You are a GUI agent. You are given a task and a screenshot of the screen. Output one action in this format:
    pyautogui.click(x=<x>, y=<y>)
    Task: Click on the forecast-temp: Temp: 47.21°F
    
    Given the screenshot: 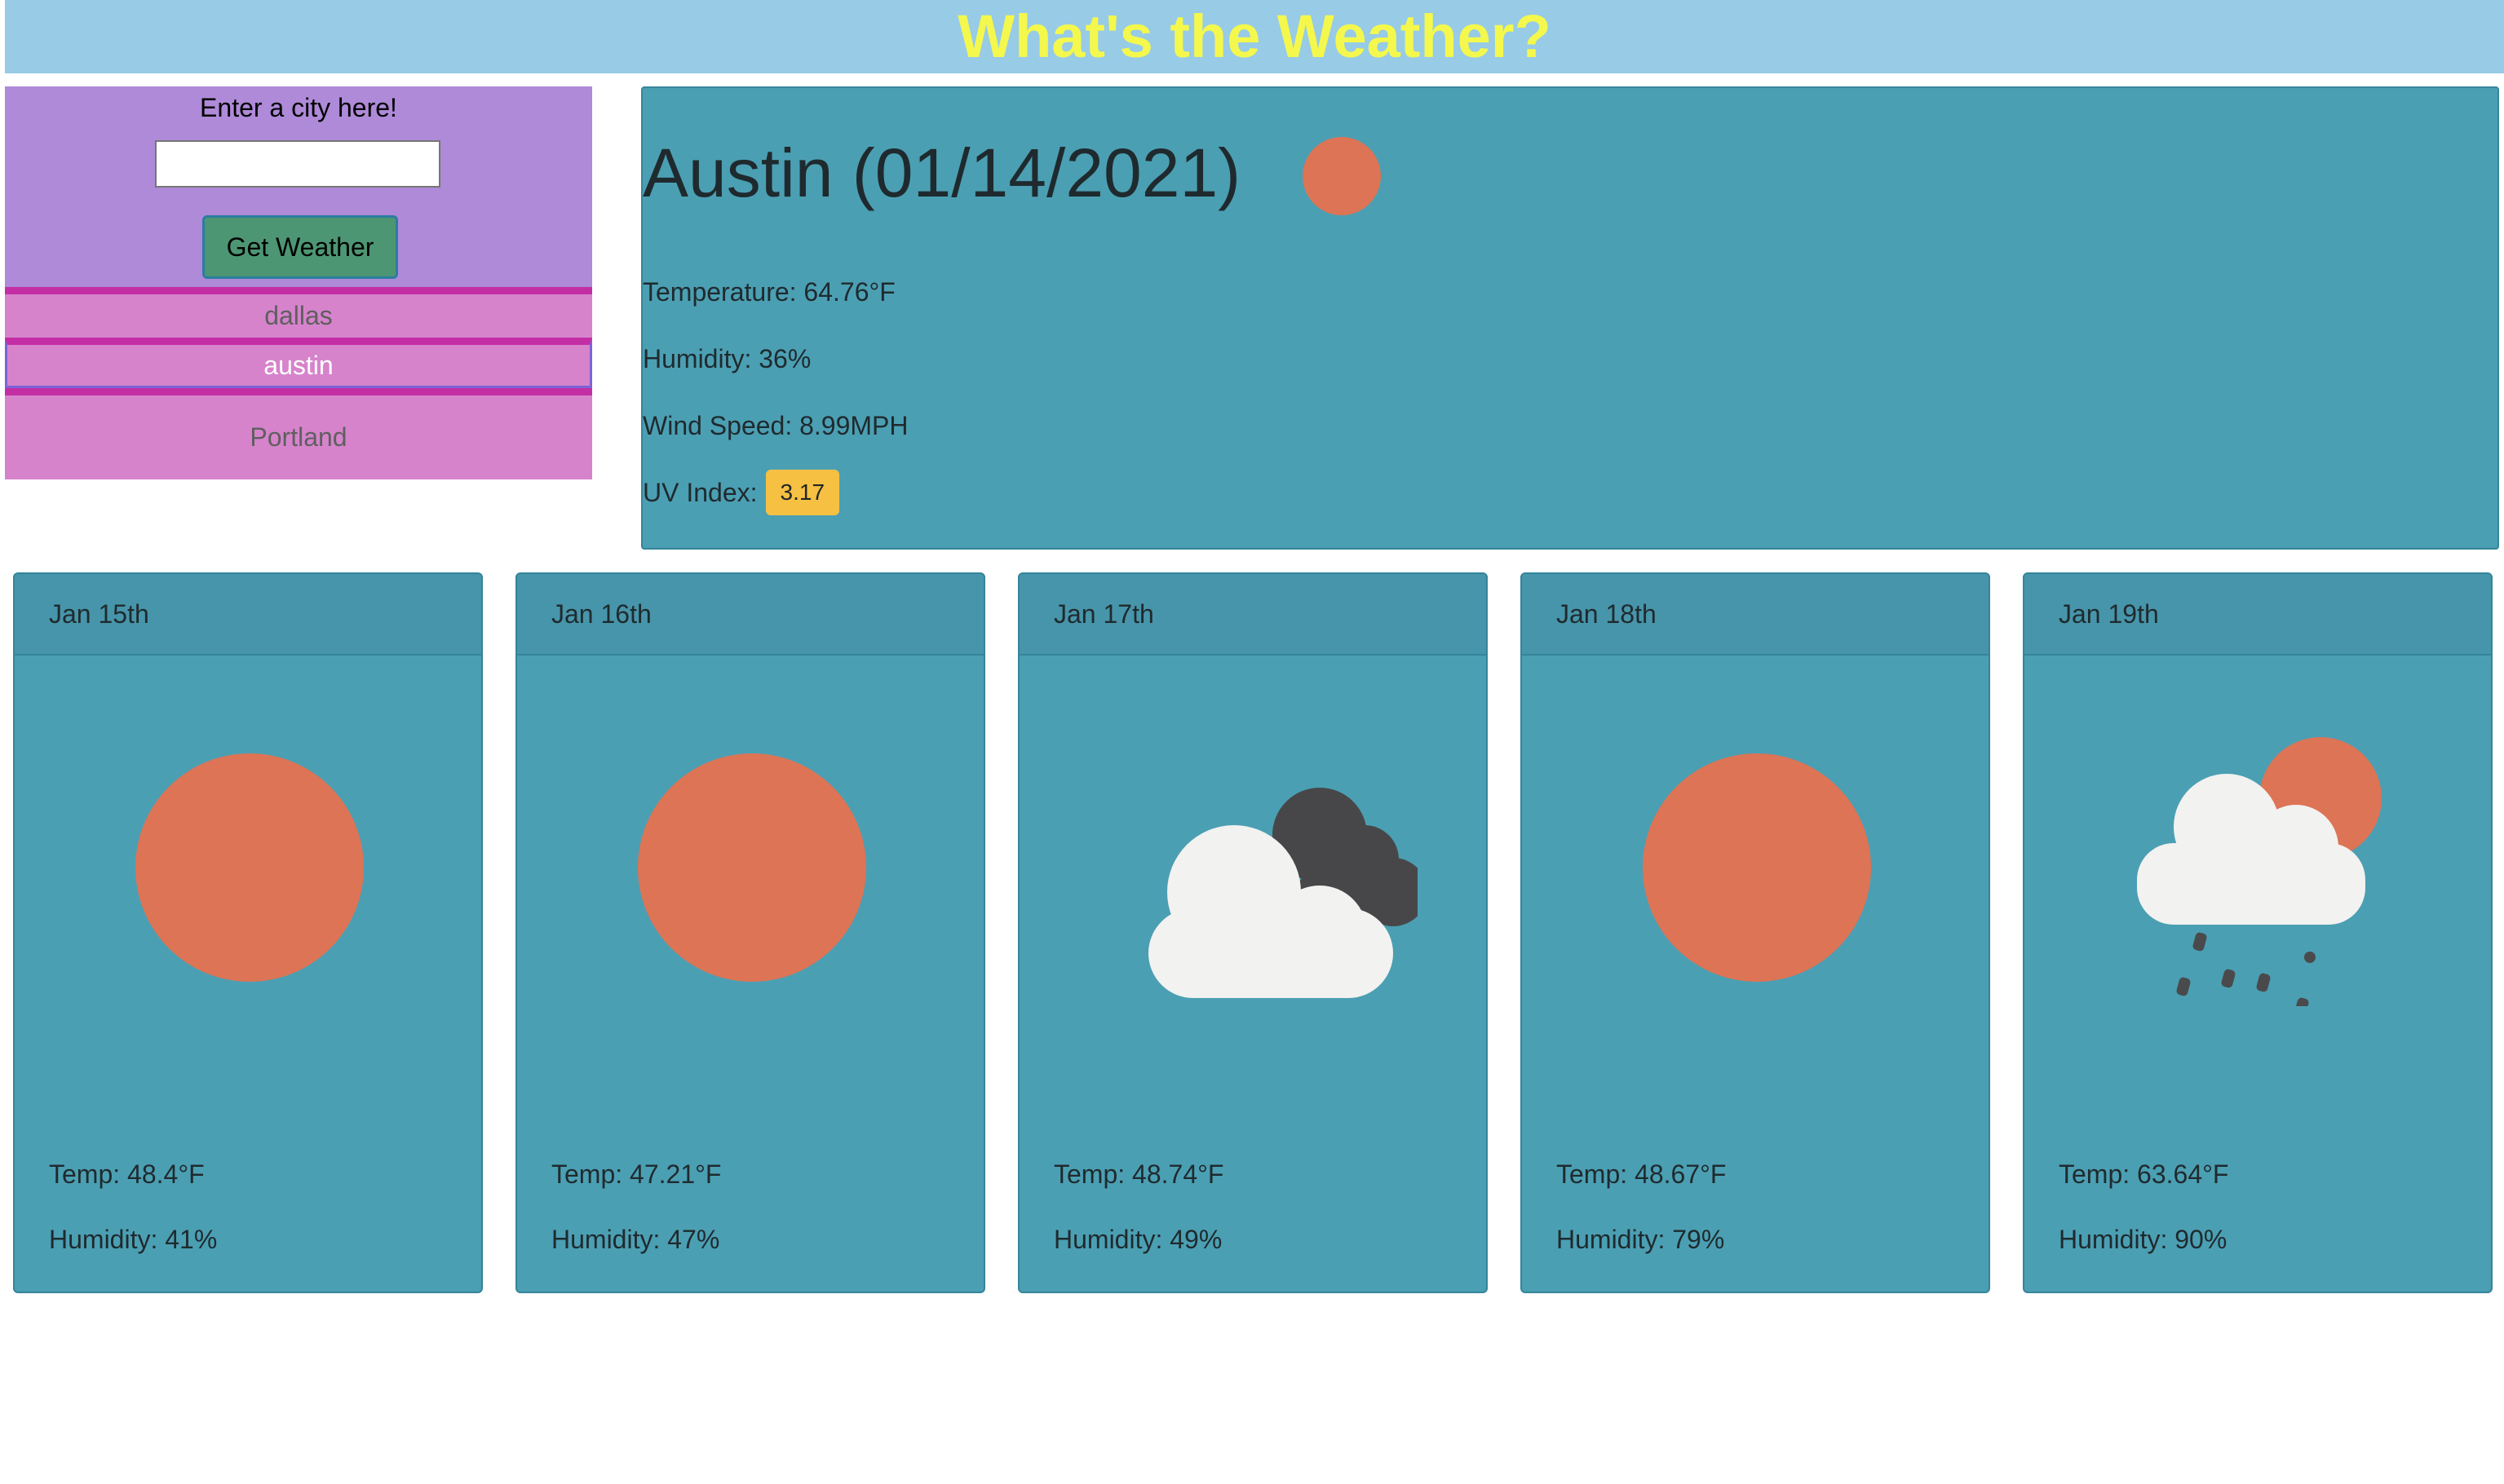 What is the action you would take?
    pyautogui.click(x=637, y=1174)
    